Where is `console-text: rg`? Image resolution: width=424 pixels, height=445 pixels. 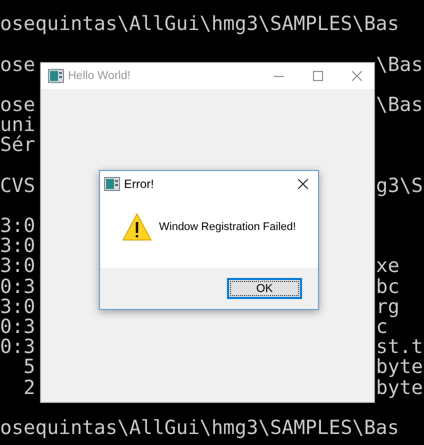 console-text: rg is located at coordinates (388, 307).